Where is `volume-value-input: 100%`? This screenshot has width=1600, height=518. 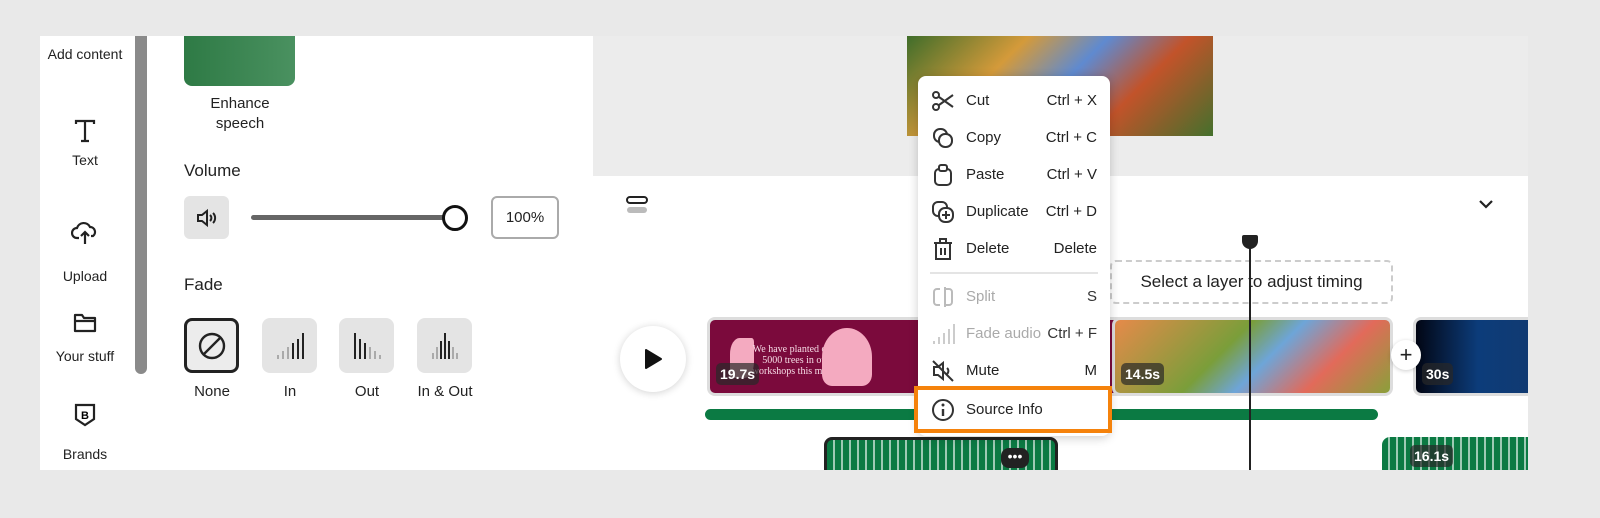 volume-value-input: 100% is located at coordinates (525, 217).